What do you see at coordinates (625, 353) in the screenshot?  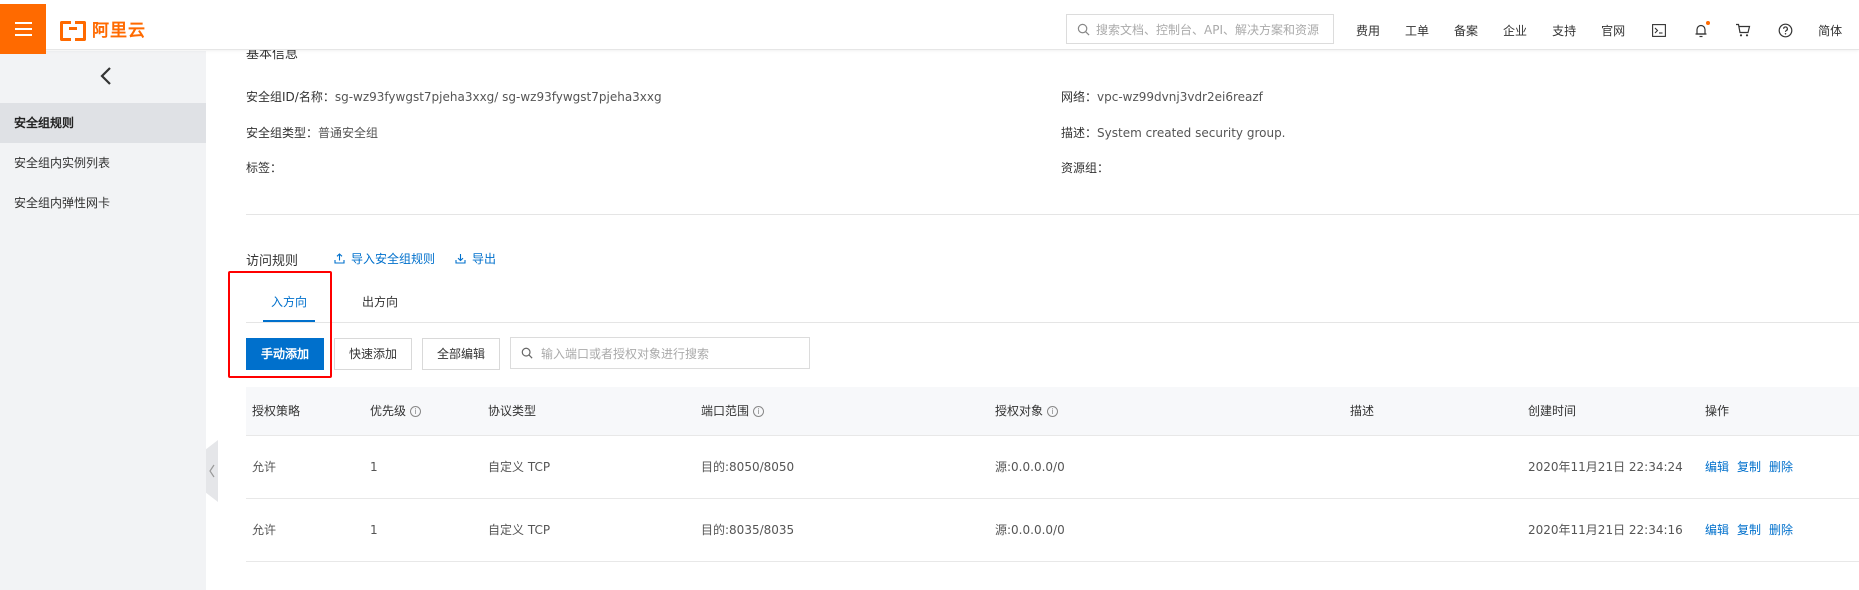 I see `rules-search-placeholder: 输入端口或者授权对象进行搜索` at bounding box center [625, 353].